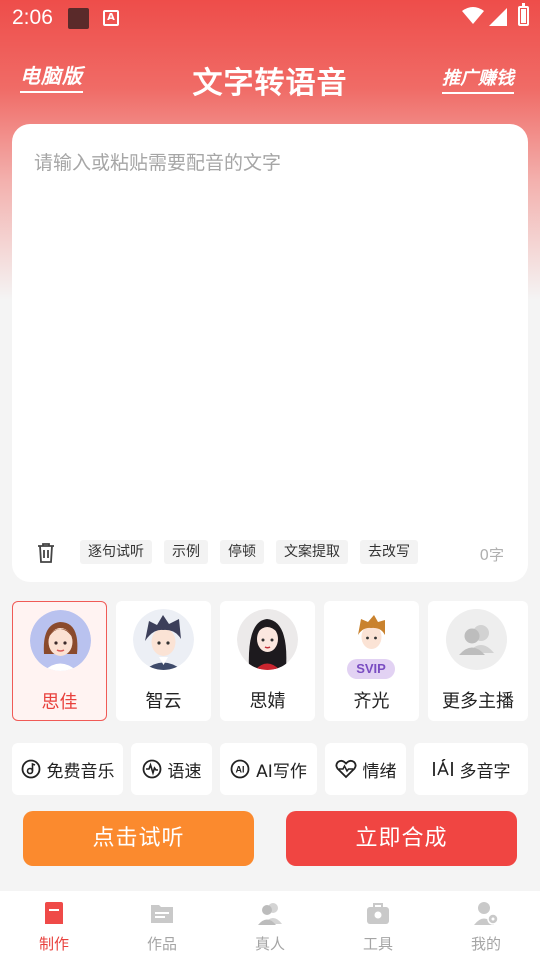 Image resolution: width=540 pixels, height=960 pixels. I want to click on listen-button: 点击试听, so click(138, 838).